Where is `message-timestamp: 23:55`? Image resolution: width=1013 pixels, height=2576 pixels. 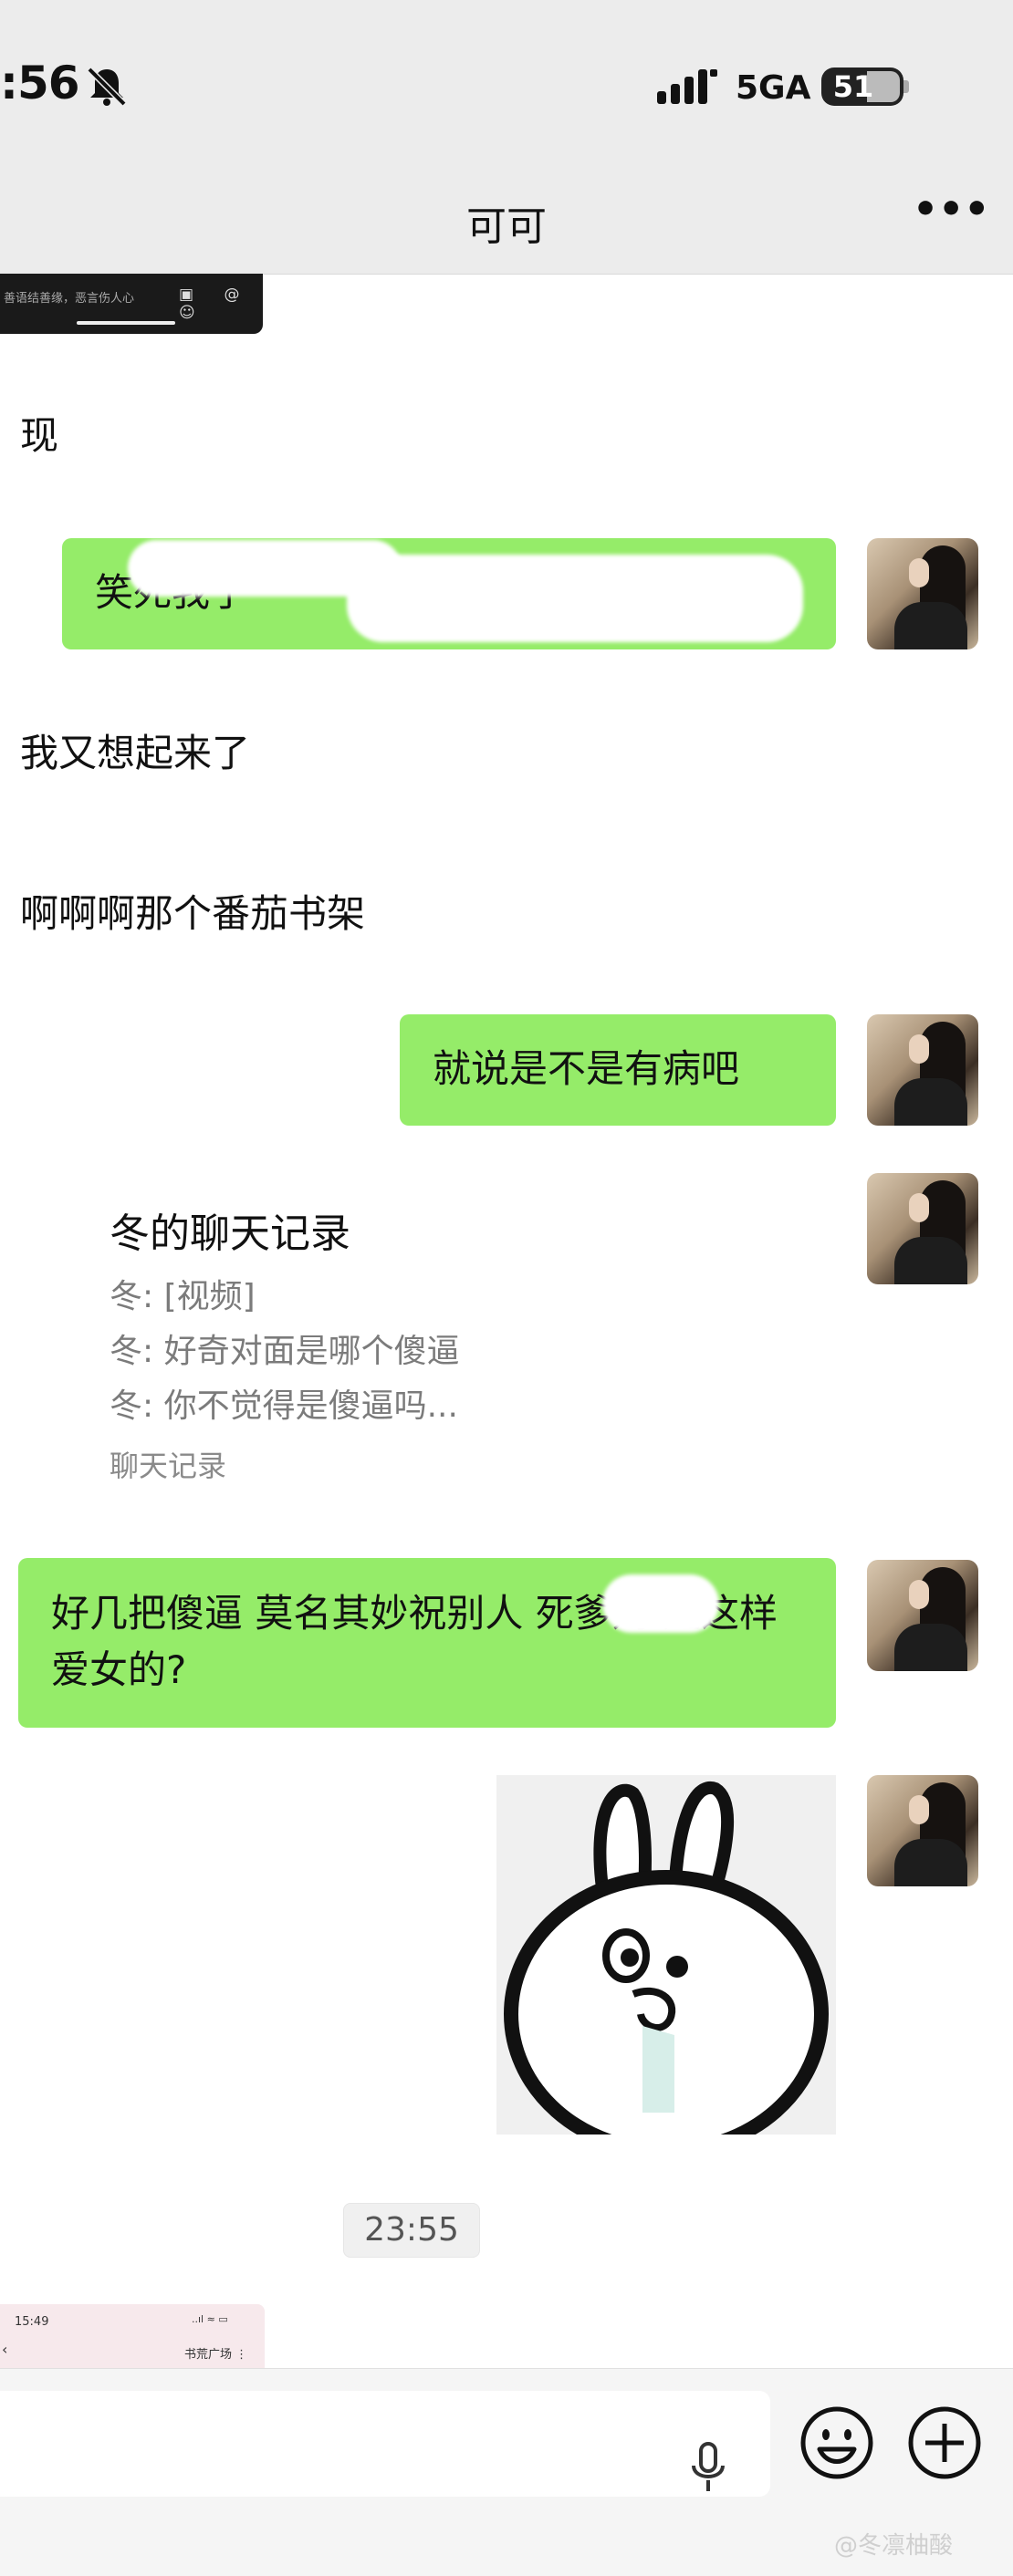
message-timestamp: 23:55 is located at coordinates (411, 2230).